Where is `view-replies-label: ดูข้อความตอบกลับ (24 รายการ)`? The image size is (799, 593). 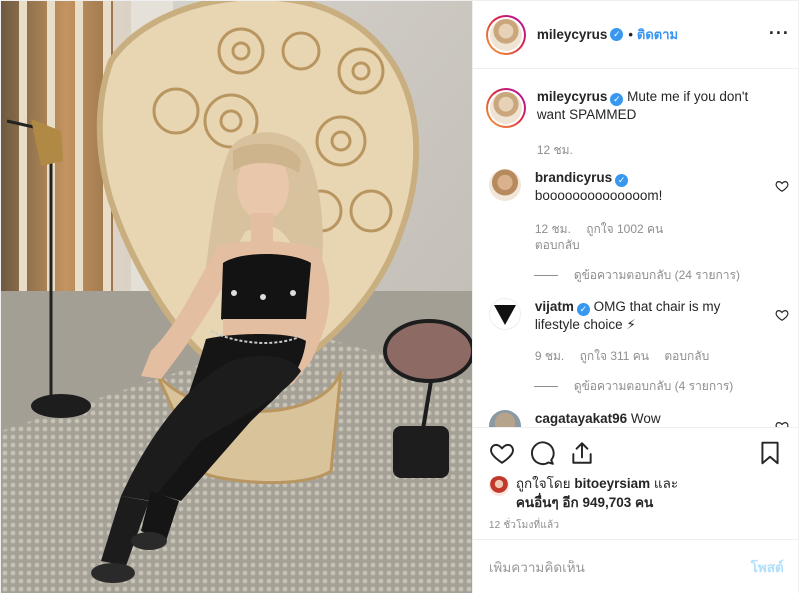
view-replies-label: ดูข้อความตอบกลับ (24 รายการ) is located at coordinates (657, 275).